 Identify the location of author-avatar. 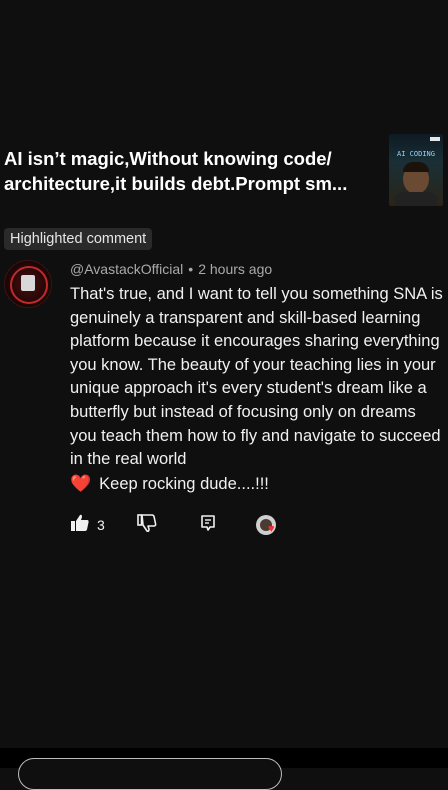
(28, 284).